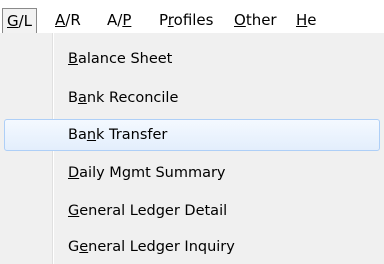  Describe the element at coordinates (20, 21) in the screenshot. I see `menu-gl: G/L` at that location.